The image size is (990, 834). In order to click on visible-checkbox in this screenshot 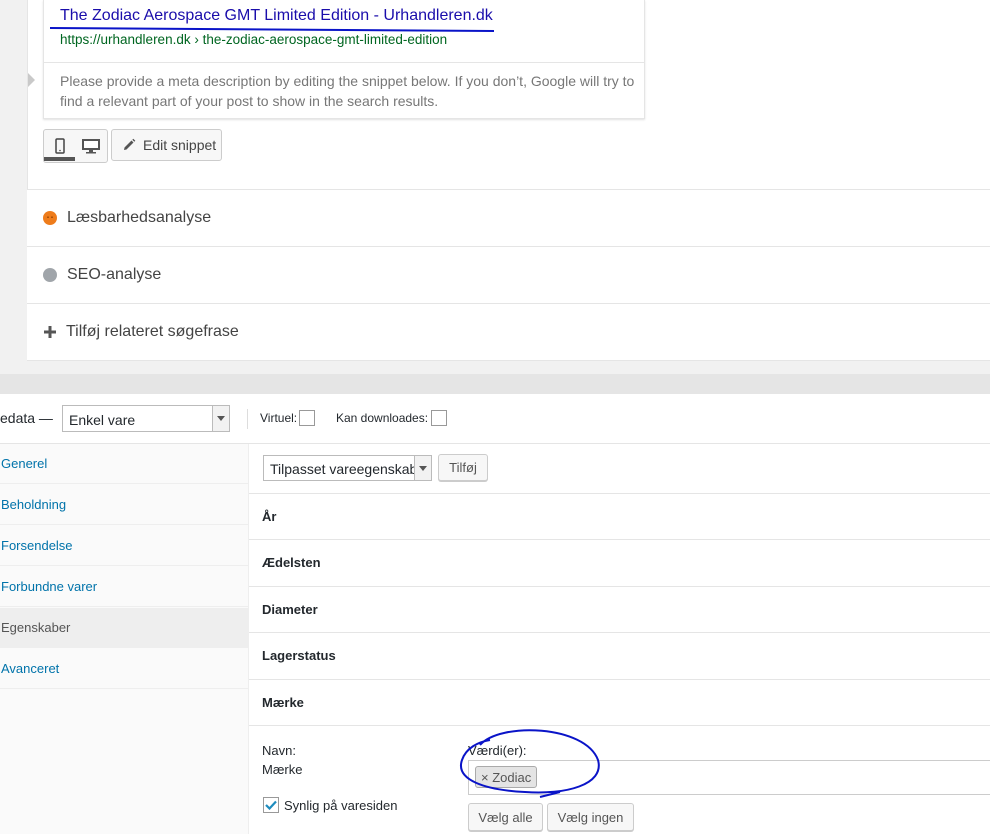, I will do `click(271, 805)`.